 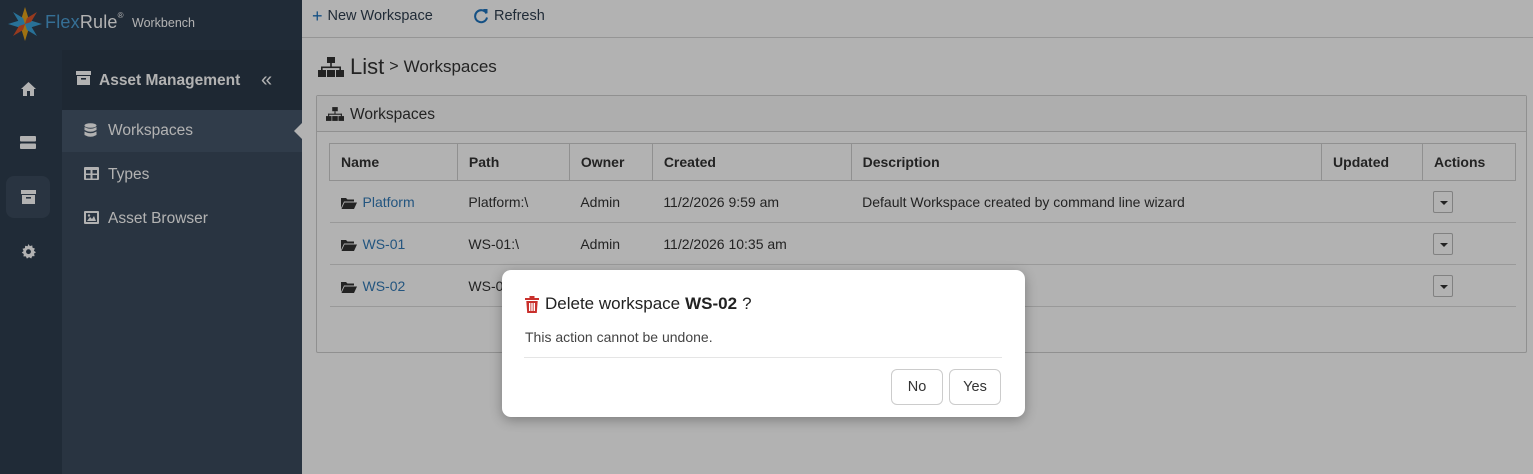 I want to click on dialog-title-suffix: ?, so click(x=747, y=303).